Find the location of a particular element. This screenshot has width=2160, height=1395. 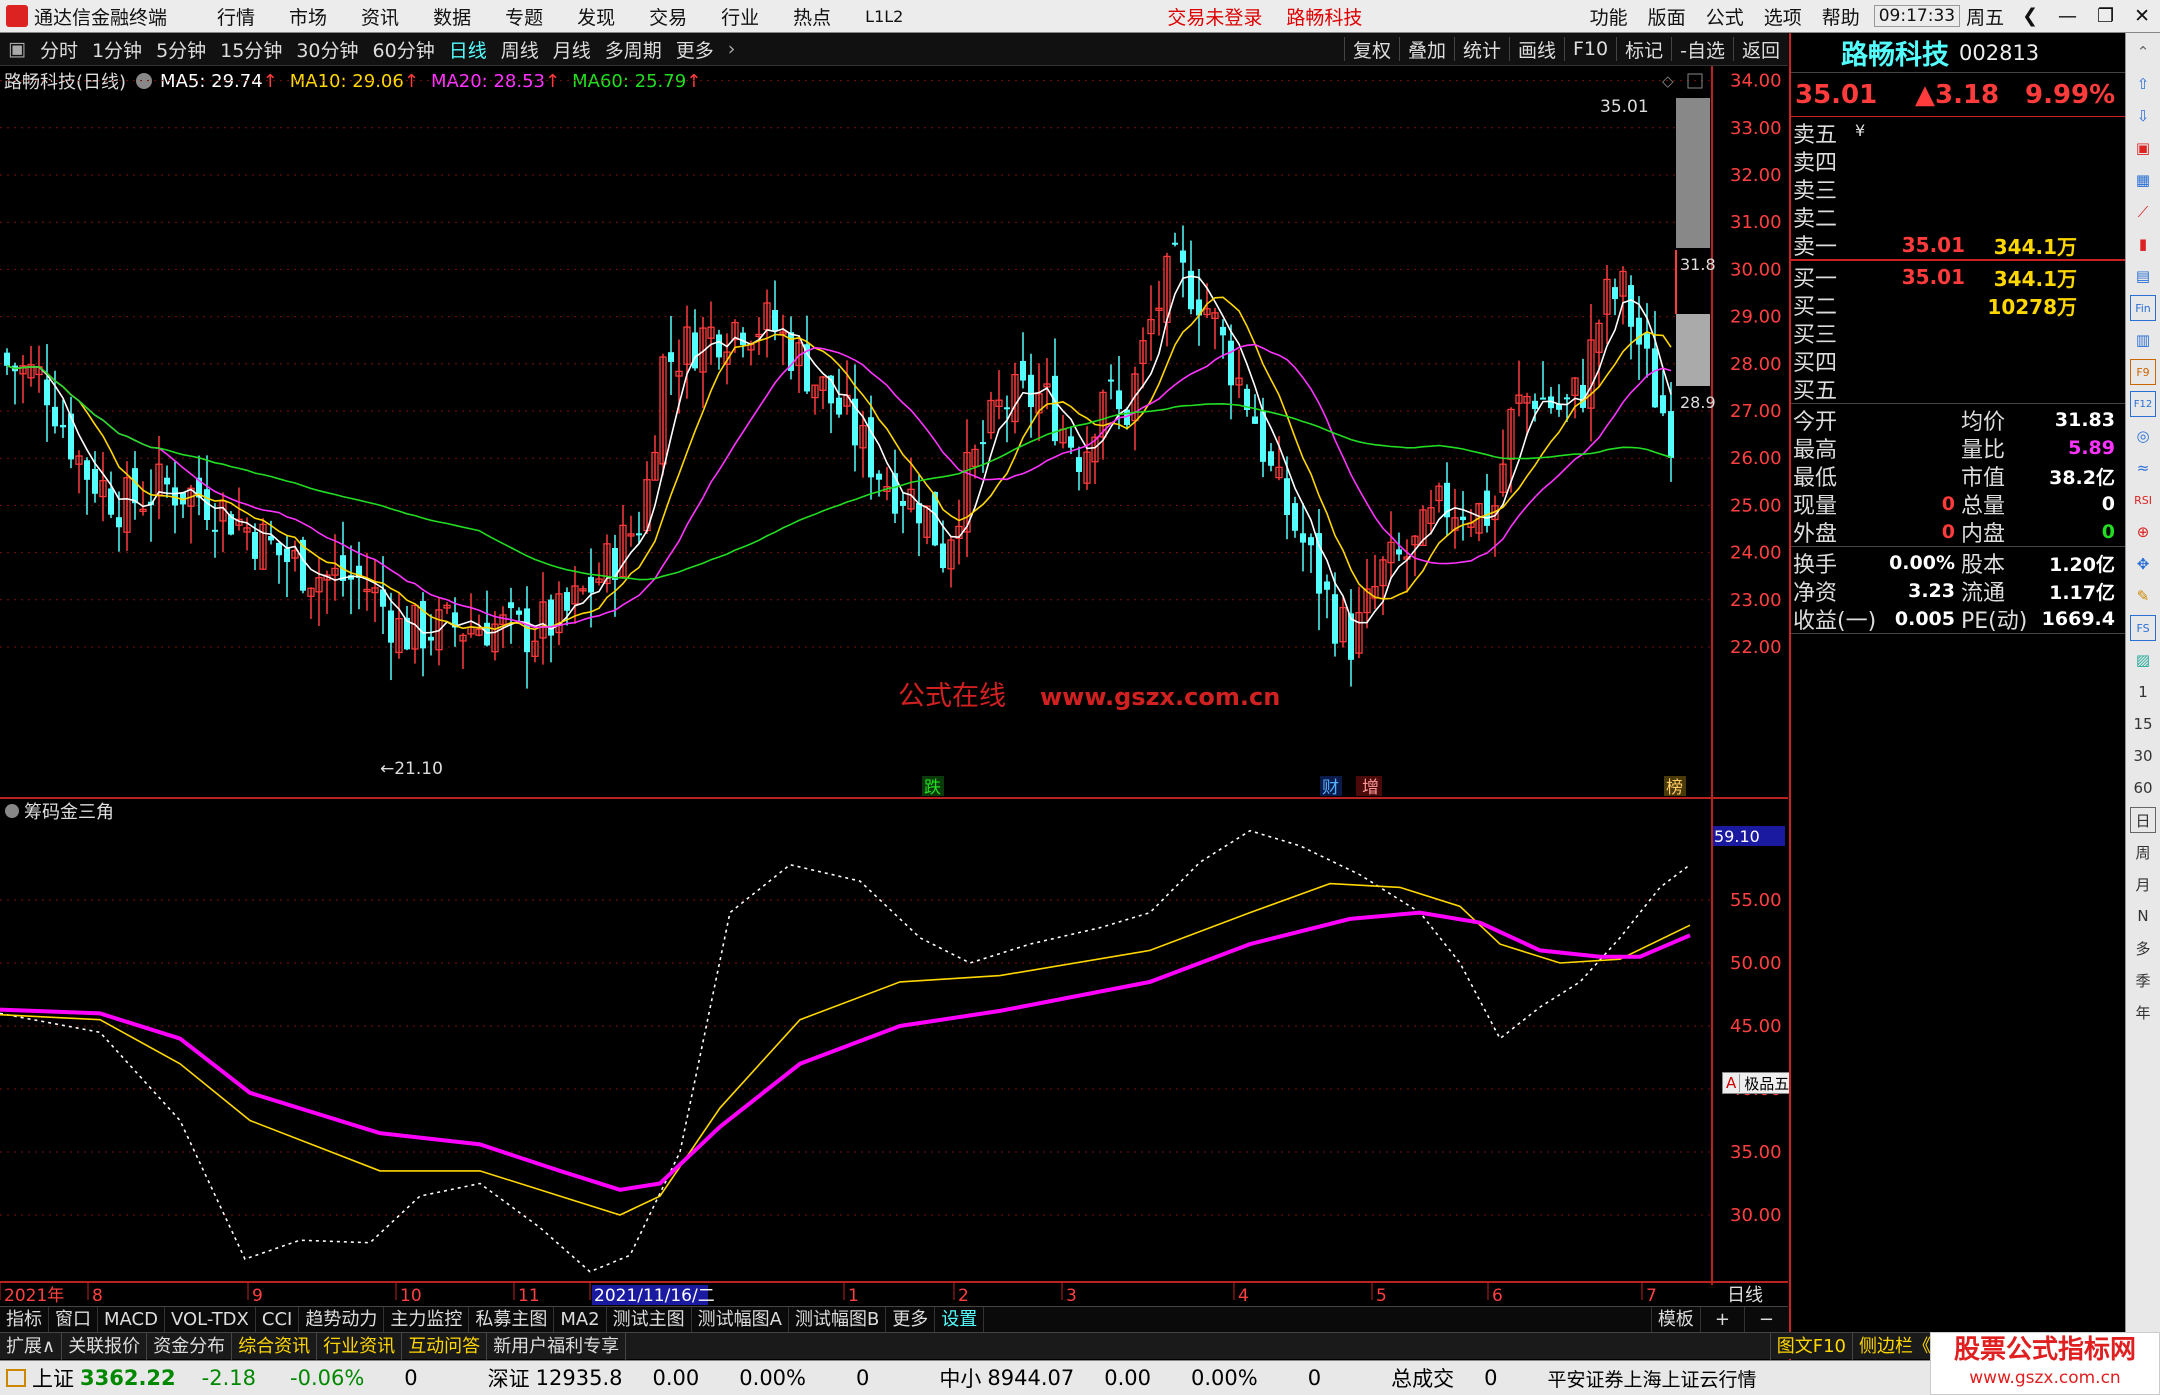

collapse-icon: ⌃ is located at coordinates (2143, 52).